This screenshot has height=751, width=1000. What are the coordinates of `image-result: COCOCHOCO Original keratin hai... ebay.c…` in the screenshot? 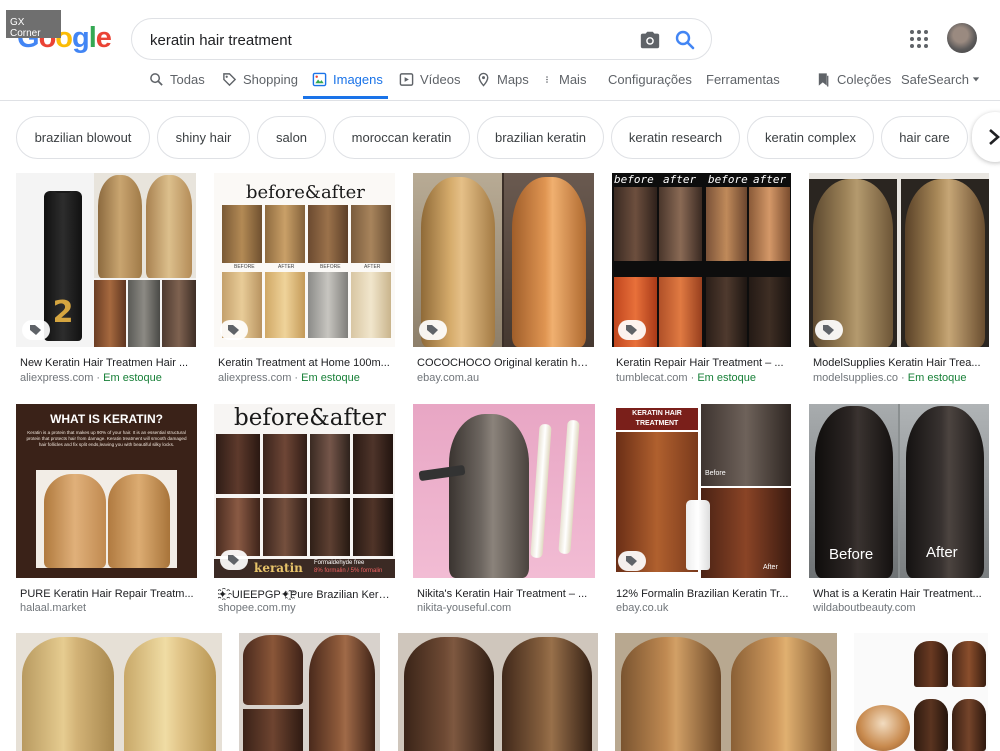 It's located at (503, 279).